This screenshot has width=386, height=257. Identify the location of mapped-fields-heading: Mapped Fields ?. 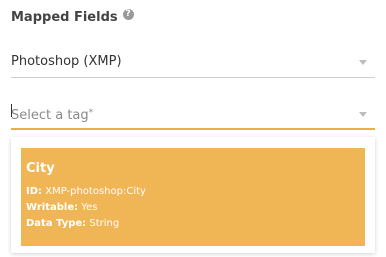
(72, 17).